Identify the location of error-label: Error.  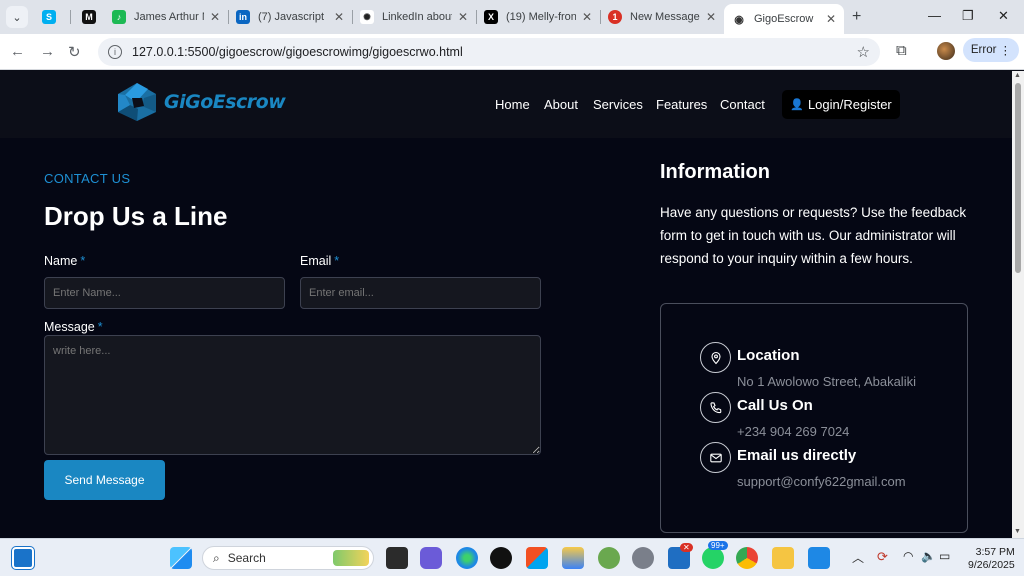
(983, 50).